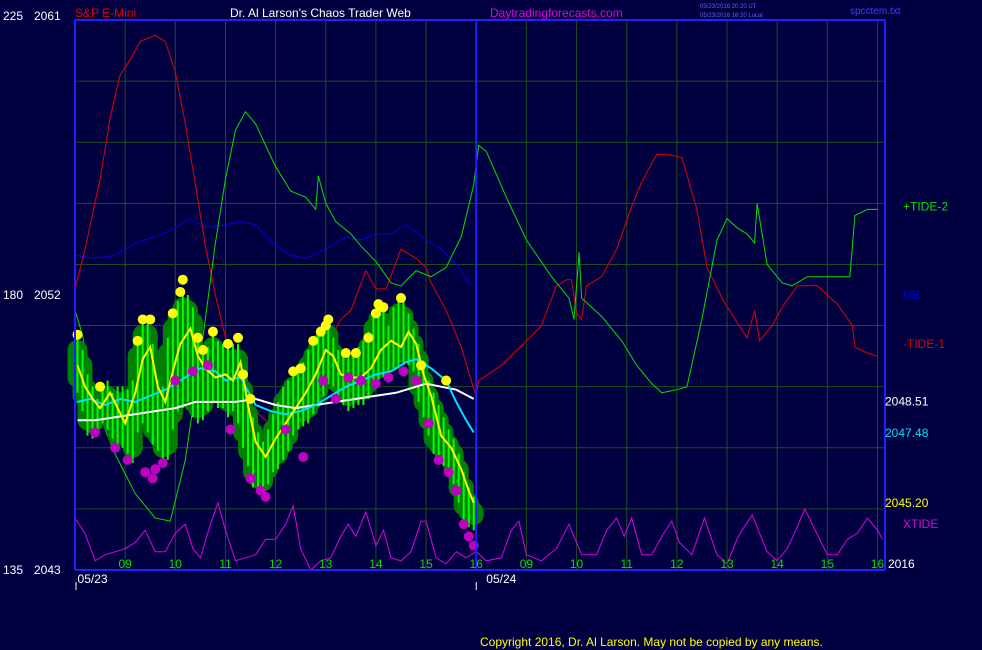 The height and width of the screenshot is (650, 982). What do you see at coordinates (501, 579) in the screenshot?
I see `date-label: 05/24` at bounding box center [501, 579].